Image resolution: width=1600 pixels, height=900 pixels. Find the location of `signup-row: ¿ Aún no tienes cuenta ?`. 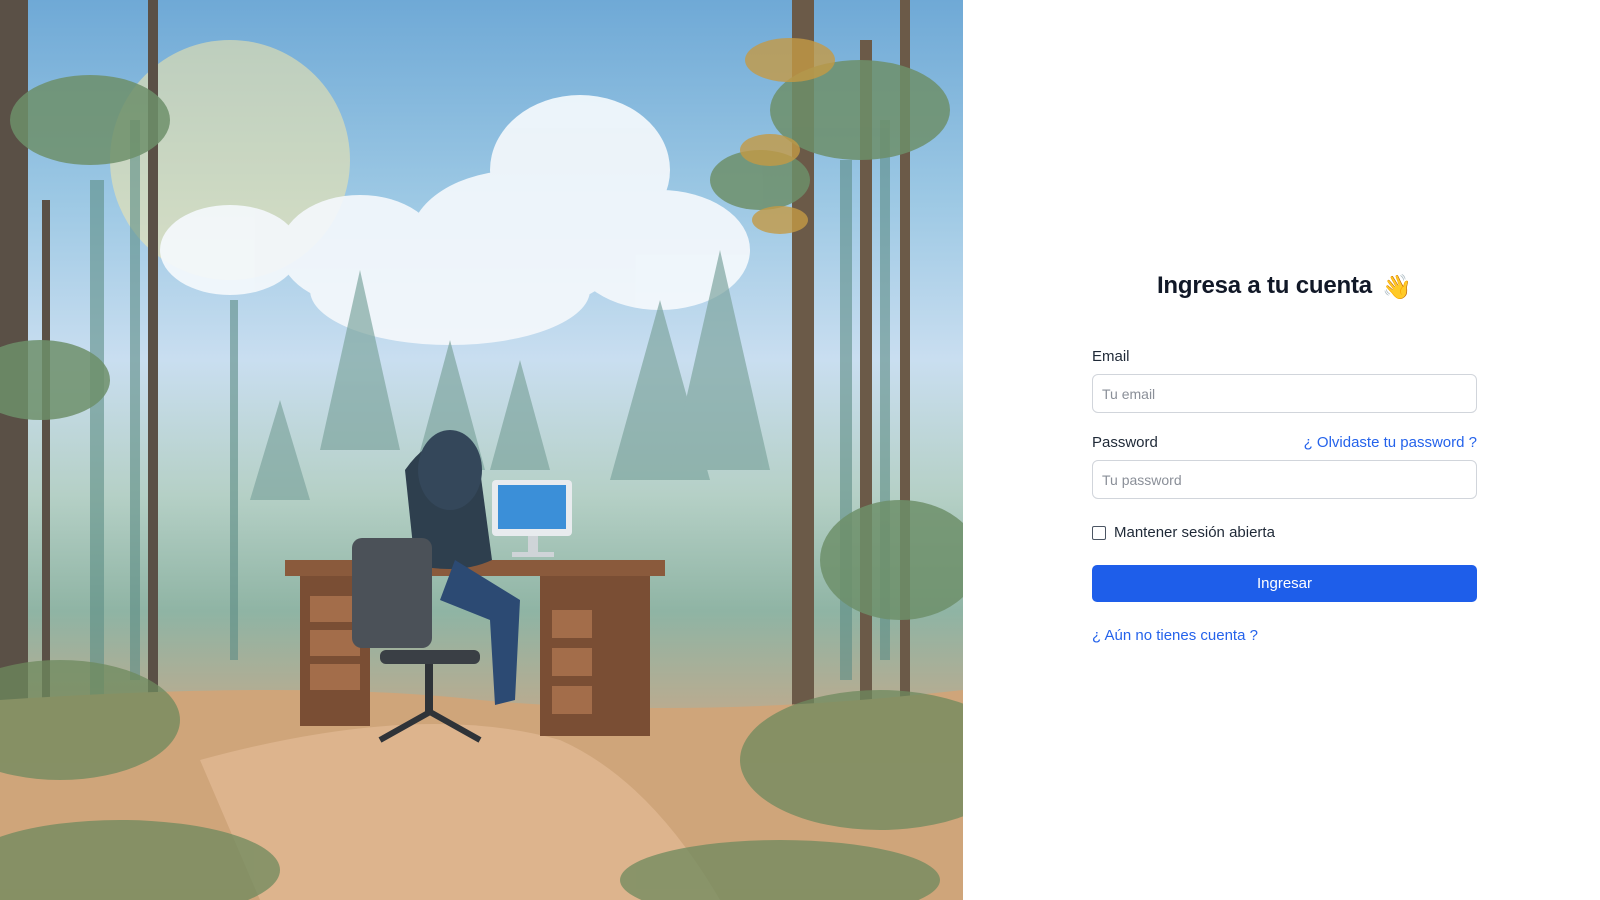

signup-row: ¿ Aún no tienes cuenta ? is located at coordinates (1284, 636).